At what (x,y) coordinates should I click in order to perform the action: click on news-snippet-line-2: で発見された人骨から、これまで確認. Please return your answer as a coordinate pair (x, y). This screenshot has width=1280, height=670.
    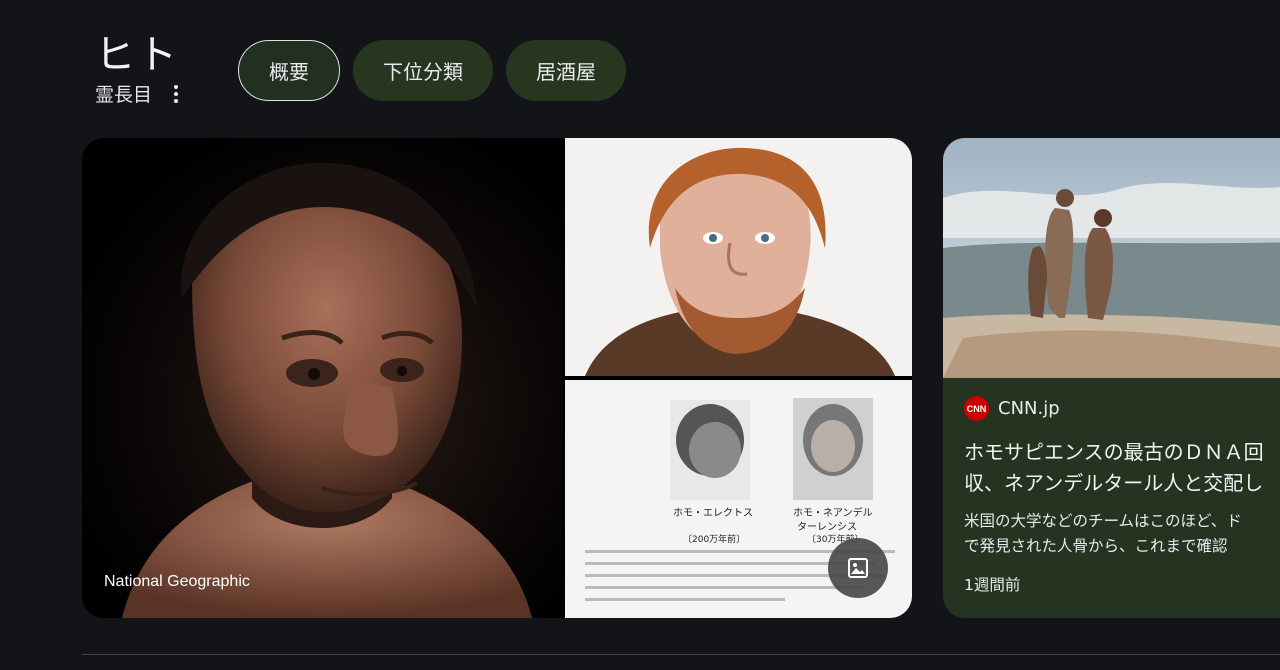
    Looking at the image, I should click on (1096, 546).